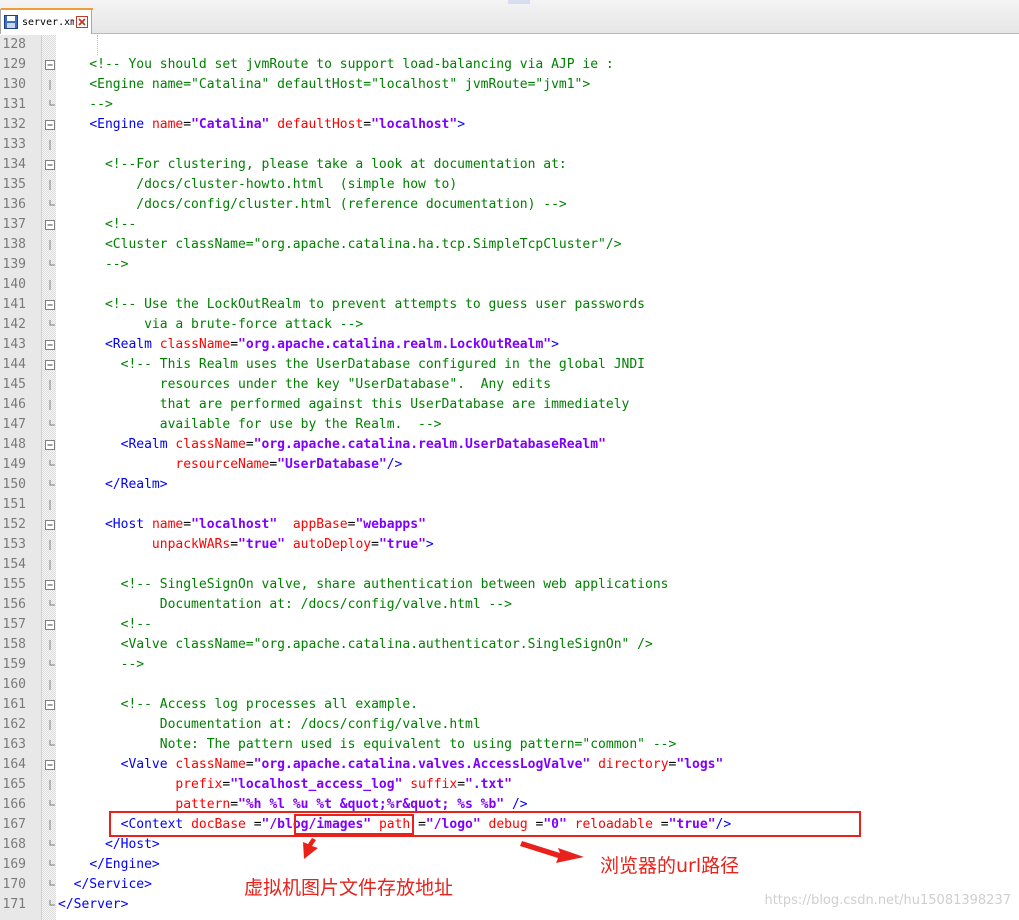  Describe the element at coordinates (443, 850) in the screenshot. I see `annotation-arrows` at that location.